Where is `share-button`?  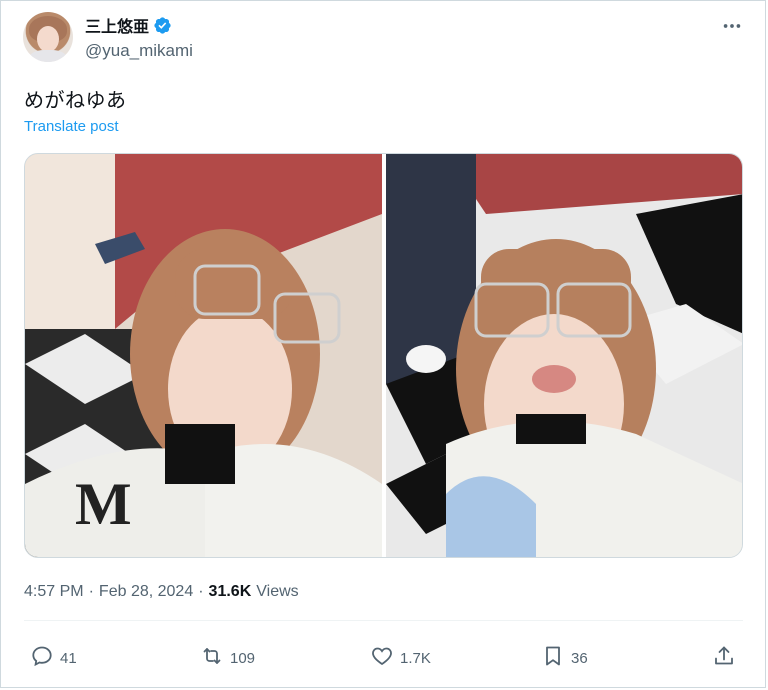
share-button is located at coordinates (724, 658).